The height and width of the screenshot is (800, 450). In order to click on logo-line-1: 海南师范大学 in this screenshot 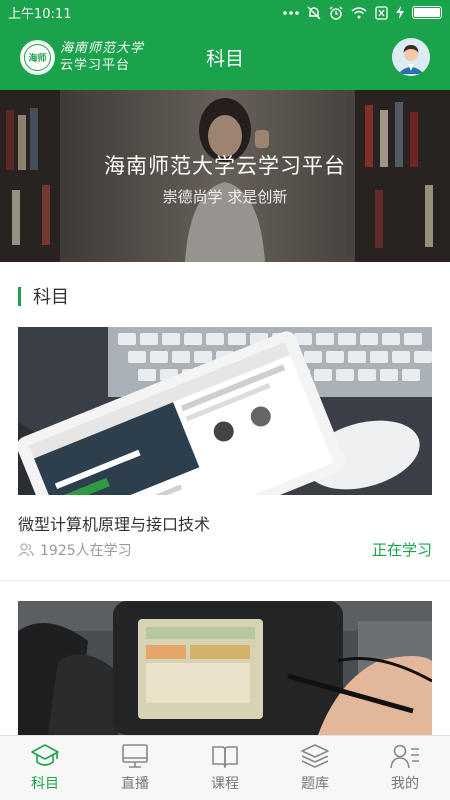, I will do `click(102, 48)`.